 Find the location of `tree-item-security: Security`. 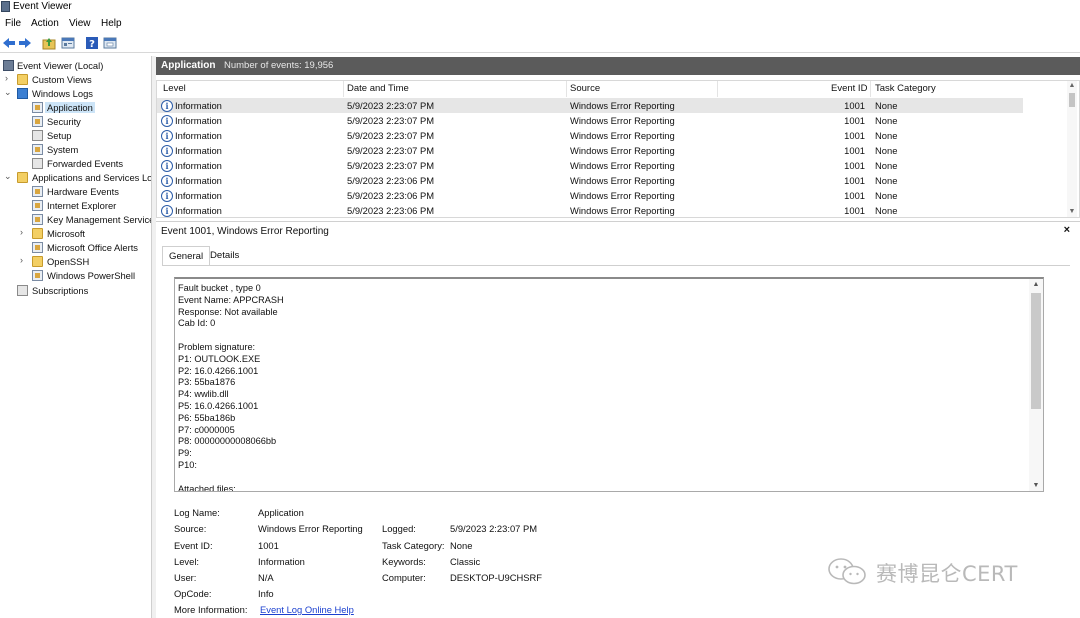

tree-item-security: Security is located at coordinates (75, 122).